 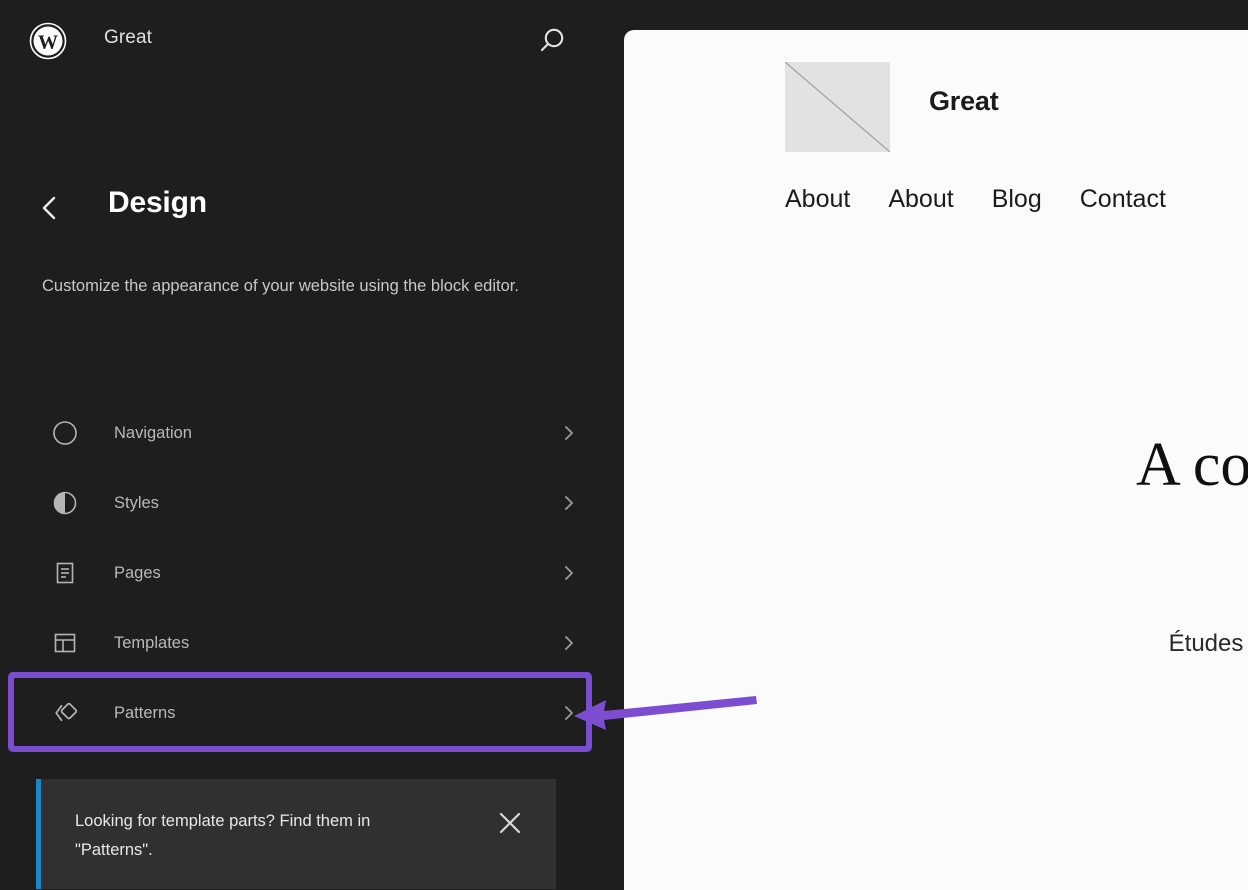 What do you see at coordinates (38, 834) in the screenshot?
I see `notice-accent-bar` at bounding box center [38, 834].